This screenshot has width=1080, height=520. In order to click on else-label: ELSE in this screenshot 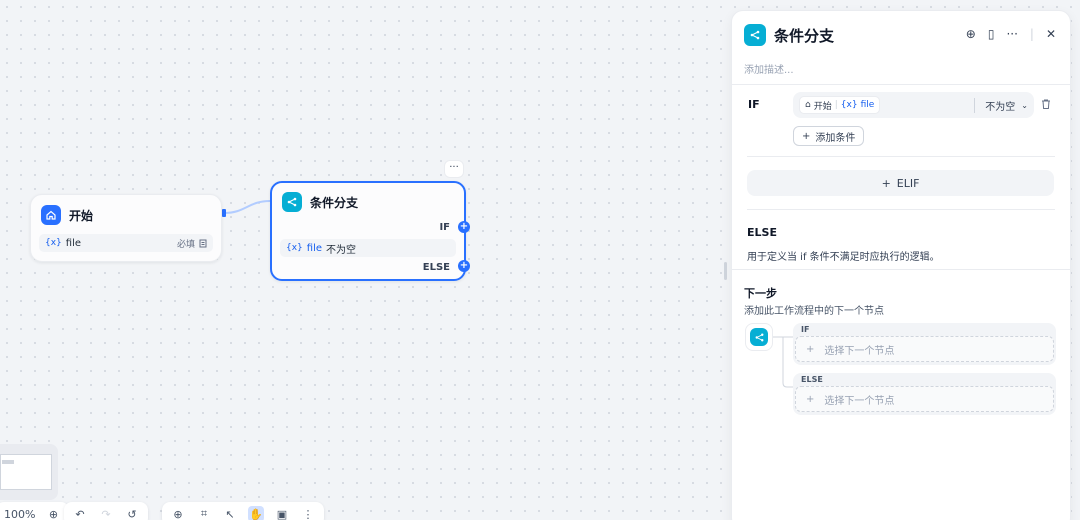, I will do `click(436, 267)`.